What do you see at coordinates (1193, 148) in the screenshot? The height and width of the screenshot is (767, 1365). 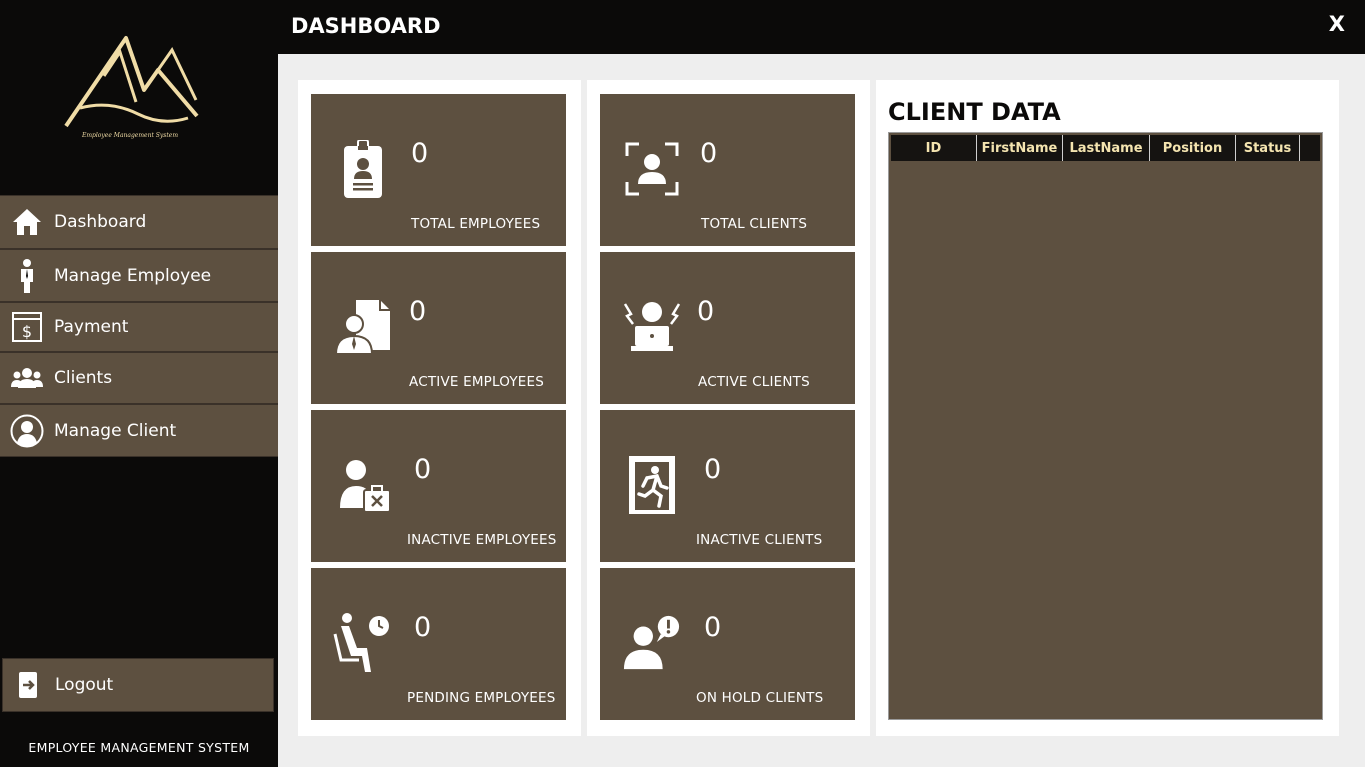 I see `column-header-position: Position` at bounding box center [1193, 148].